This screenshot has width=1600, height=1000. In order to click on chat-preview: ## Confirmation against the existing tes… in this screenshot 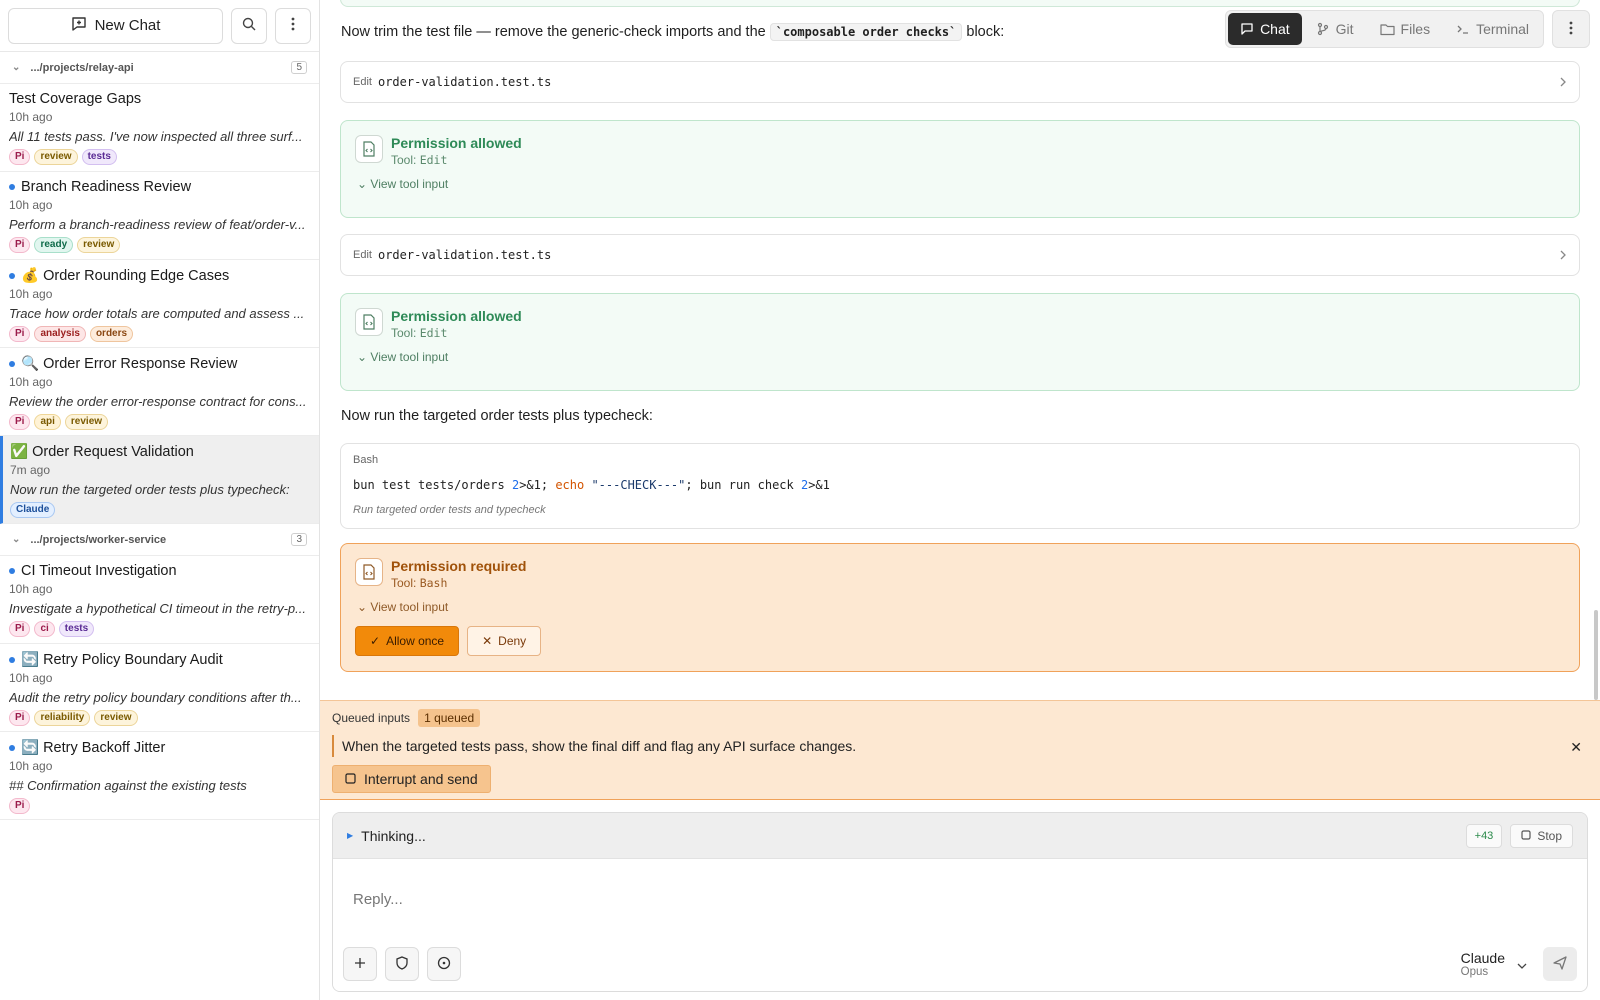, I will do `click(128, 785)`.